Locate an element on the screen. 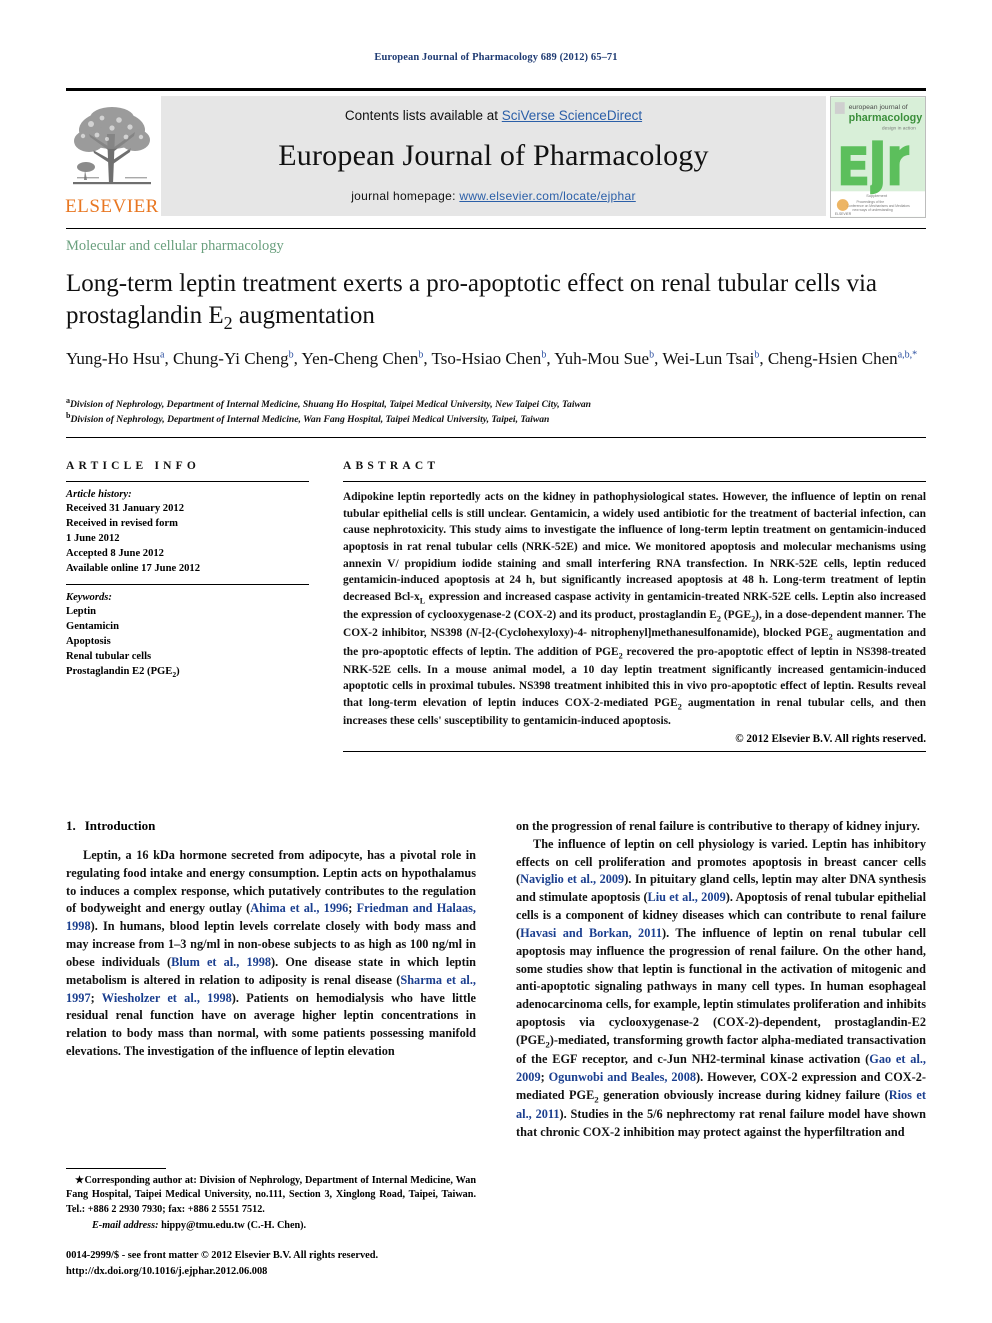 This screenshot has height=1323, width=992. keyword-item: Prostaglandin E2 (PGE2) is located at coordinates (123, 673).